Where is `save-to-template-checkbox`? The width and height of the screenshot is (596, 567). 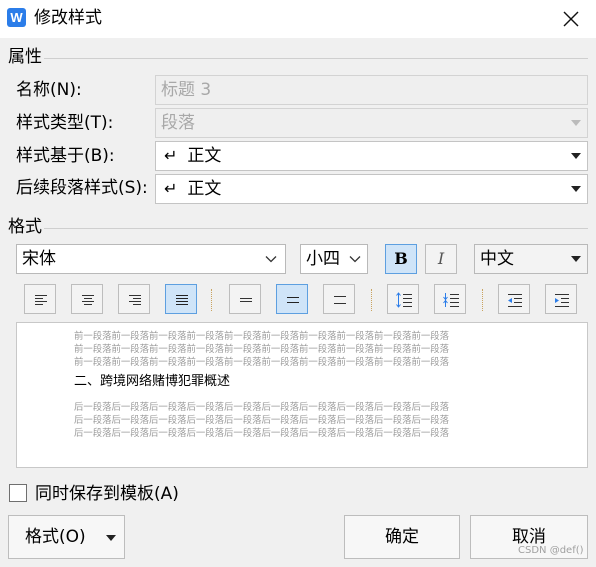 save-to-template-checkbox is located at coordinates (18, 493).